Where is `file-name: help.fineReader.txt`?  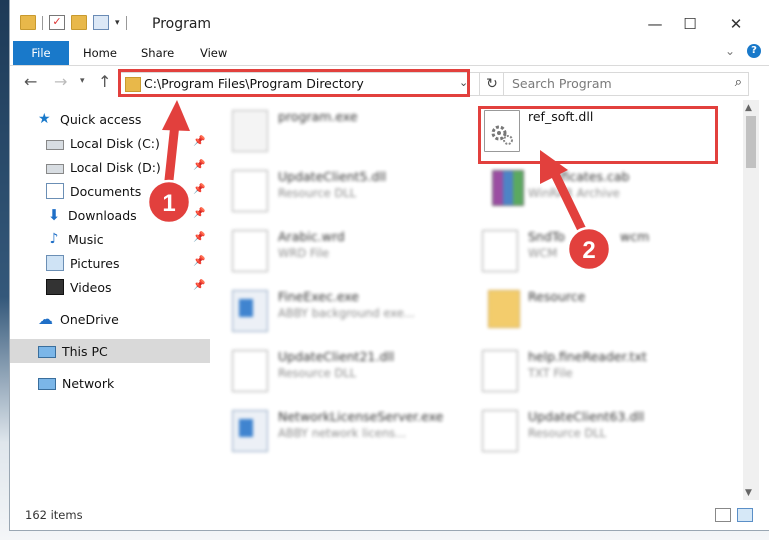
file-name: help.fineReader.txt is located at coordinates (587, 356).